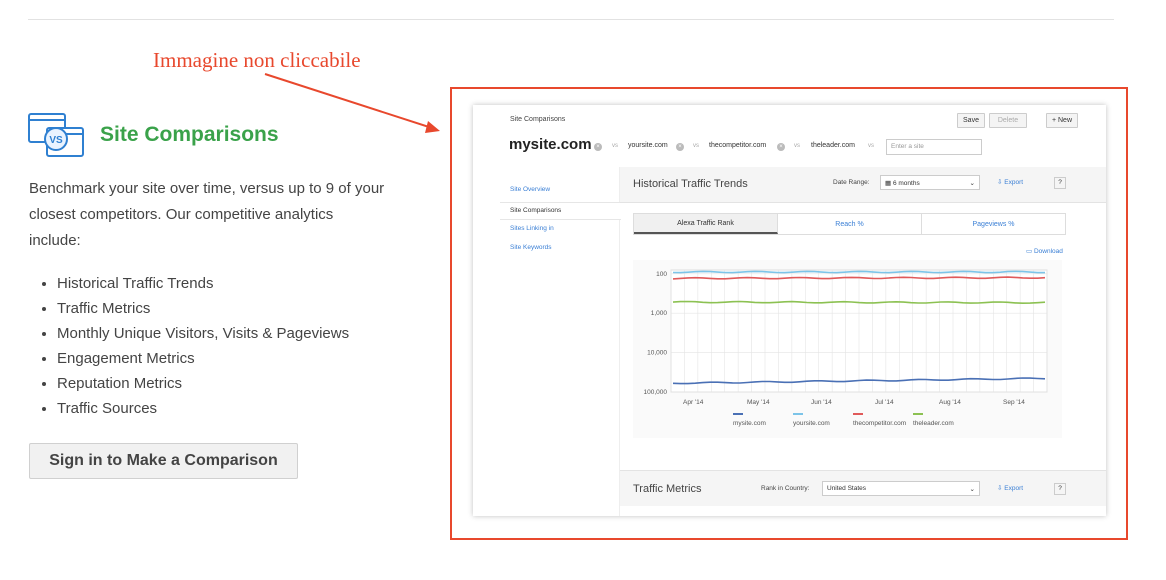 The height and width of the screenshot is (580, 1166). What do you see at coordinates (950, 402) in the screenshot?
I see `x-tick-label: Aug '14` at bounding box center [950, 402].